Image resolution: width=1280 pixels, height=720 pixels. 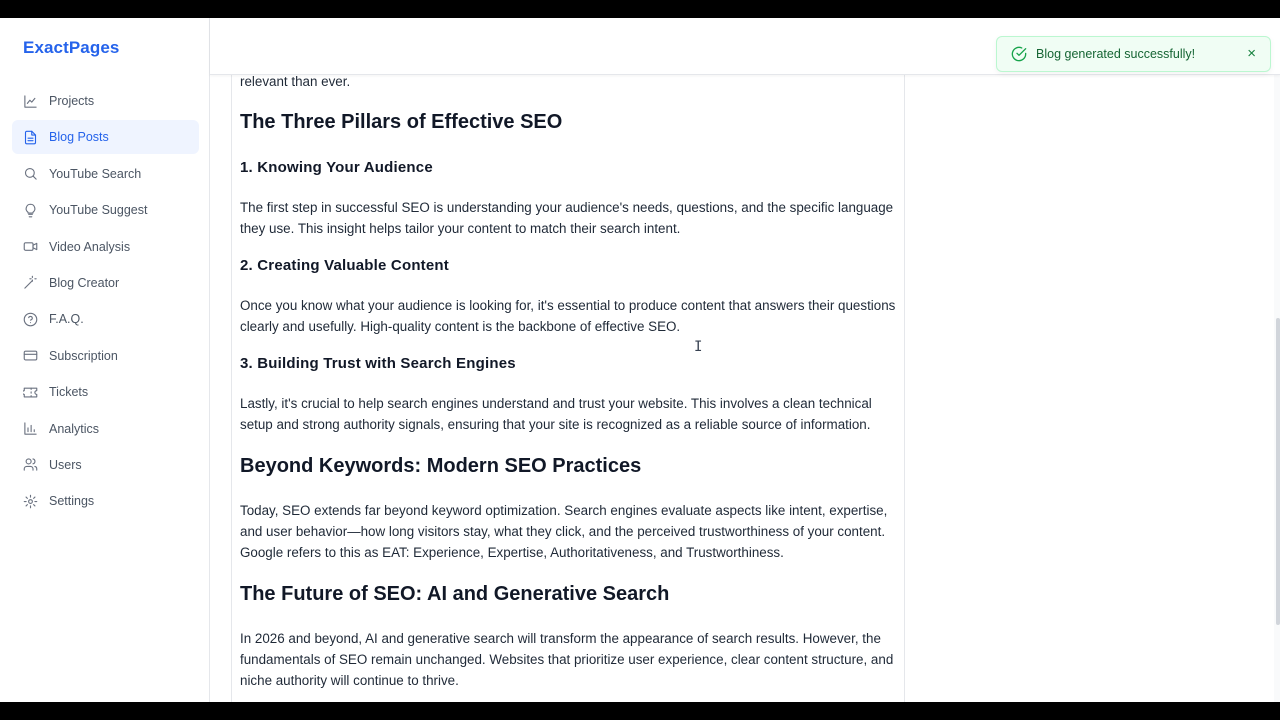 I want to click on subheading-building-trust: 3. Building Trust with Search Engines, so click(x=378, y=363).